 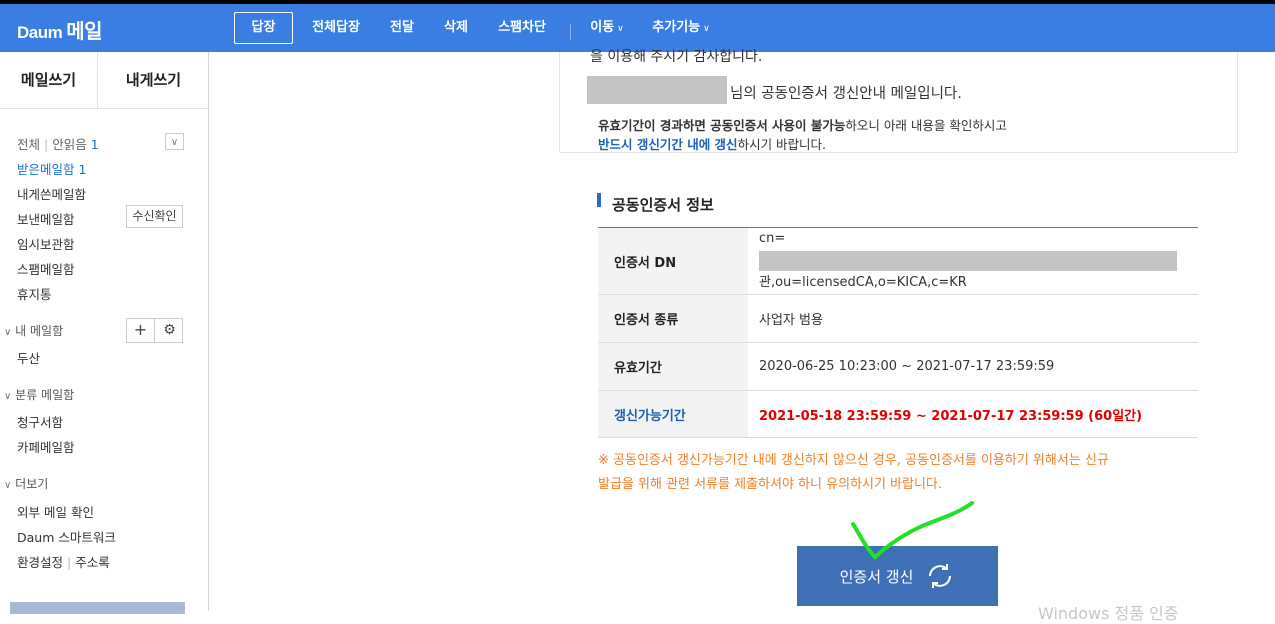 I want to click on mailbox-tools: + ⚙, so click(x=154, y=330).